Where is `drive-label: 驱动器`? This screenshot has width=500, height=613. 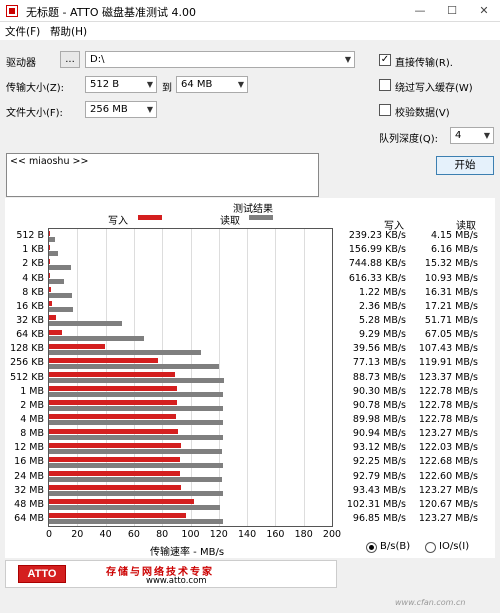
drive-label: 驱动器 is located at coordinates (21, 63).